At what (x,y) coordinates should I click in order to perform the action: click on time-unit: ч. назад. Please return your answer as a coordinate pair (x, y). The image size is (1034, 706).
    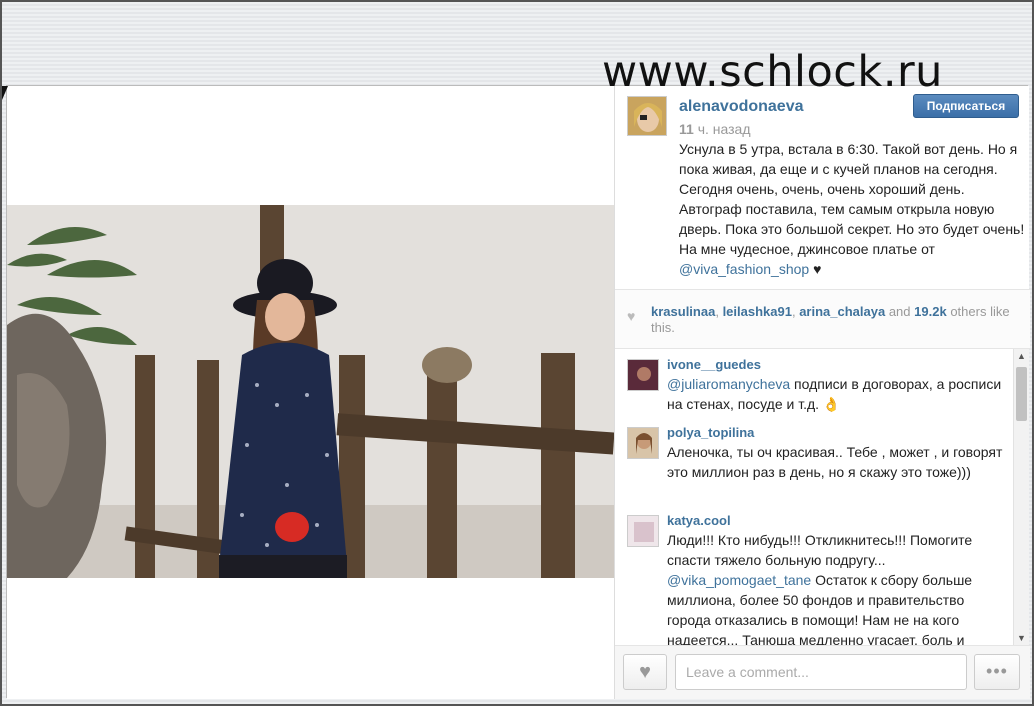
    Looking at the image, I should click on (724, 129).